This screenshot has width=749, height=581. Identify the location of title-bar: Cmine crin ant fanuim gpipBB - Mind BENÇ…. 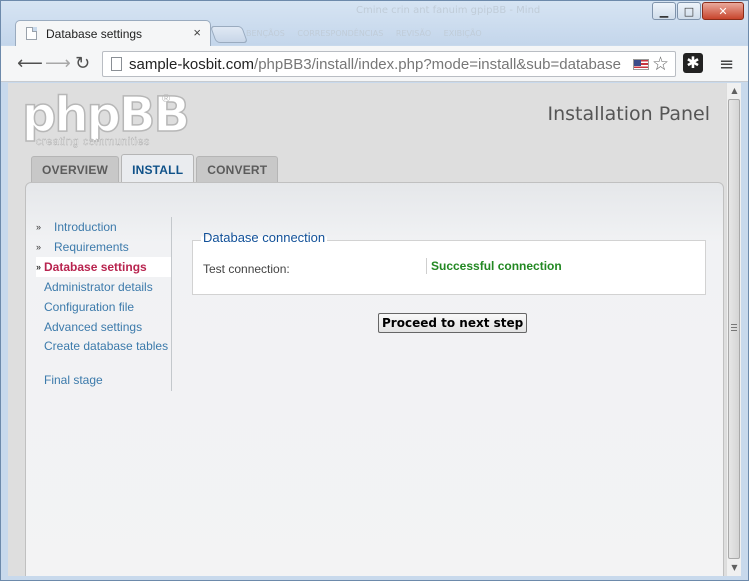
(374, 23).